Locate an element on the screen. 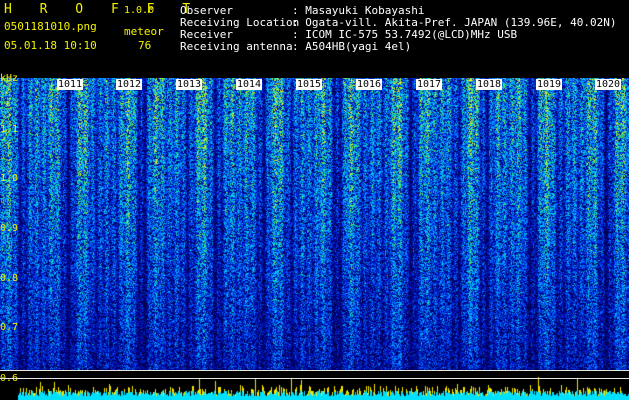 The width and height of the screenshot is (629, 400). minute-marker: 1011 is located at coordinates (70, 84).